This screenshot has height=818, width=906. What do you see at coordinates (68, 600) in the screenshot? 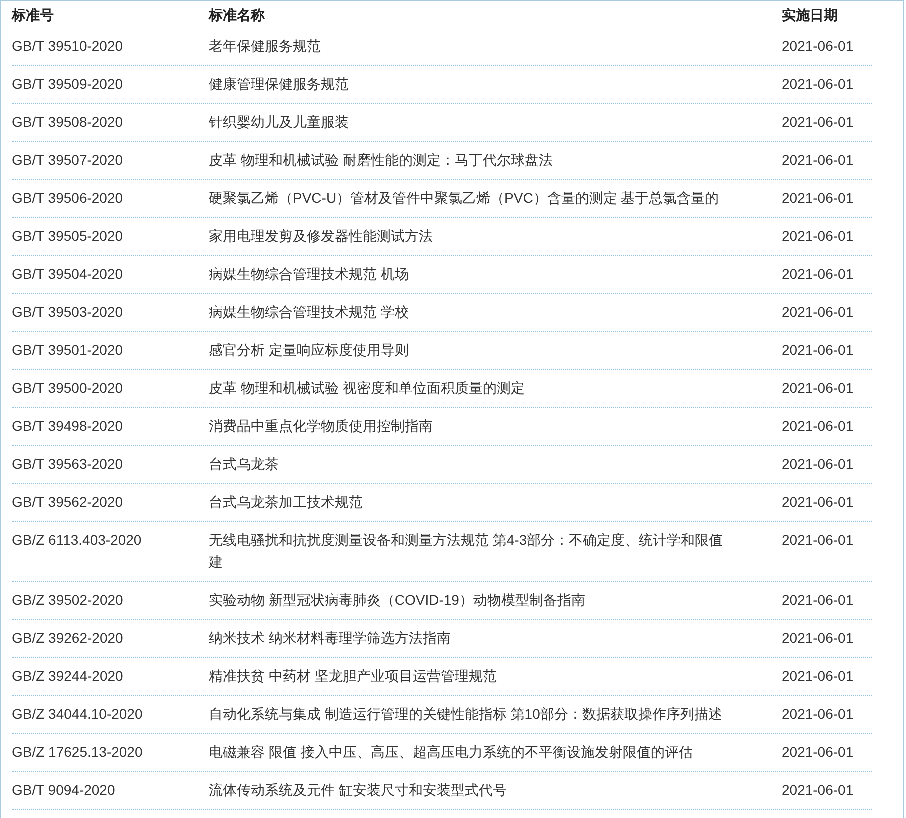
I see `table-cell: GB/Z 39502-2020` at bounding box center [68, 600].